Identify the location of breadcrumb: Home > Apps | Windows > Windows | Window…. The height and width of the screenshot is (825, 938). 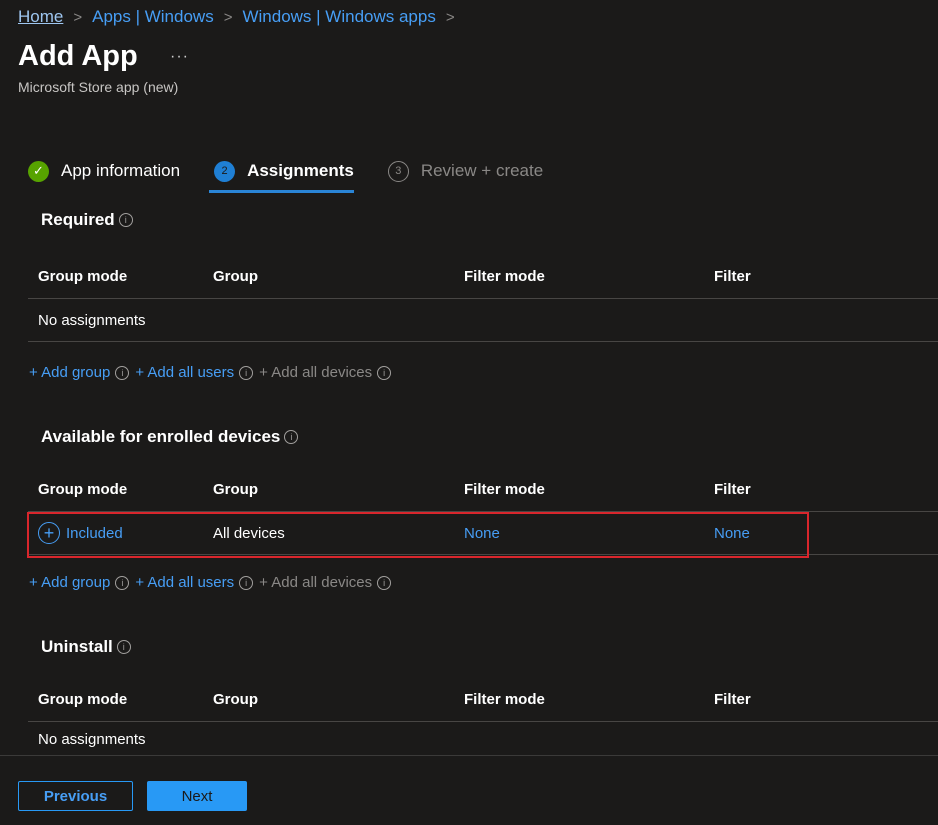
(241, 17).